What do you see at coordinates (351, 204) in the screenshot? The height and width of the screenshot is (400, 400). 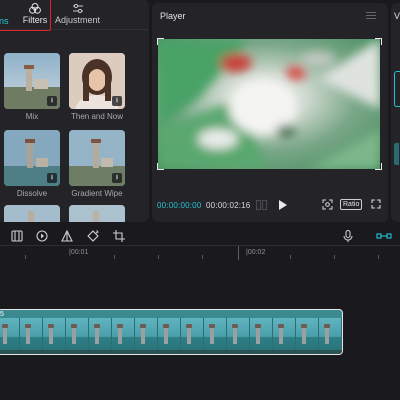 I see `ratio-button: Ratio` at bounding box center [351, 204].